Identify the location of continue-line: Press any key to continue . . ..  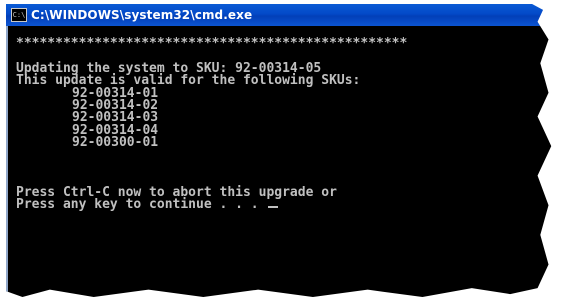
(211, 205).